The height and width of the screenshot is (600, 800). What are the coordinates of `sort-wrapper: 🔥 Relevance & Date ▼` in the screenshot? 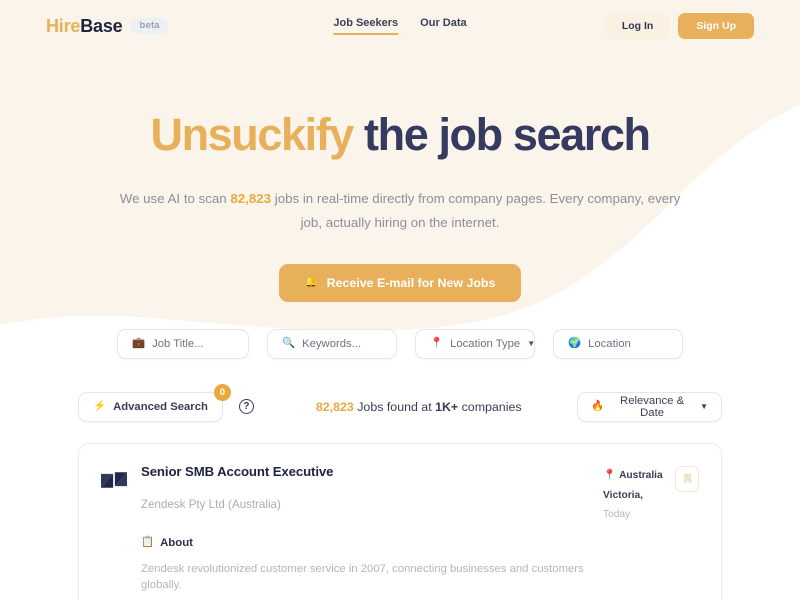 It's located at (649, 406).